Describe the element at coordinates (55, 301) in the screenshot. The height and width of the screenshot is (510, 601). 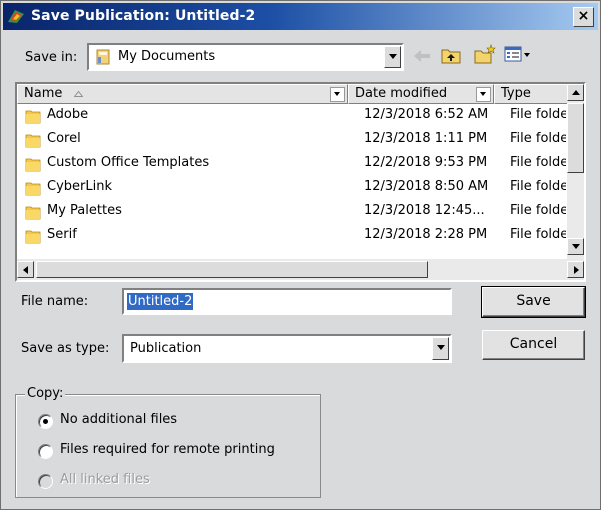
I see `file-name-label: File name:` at that location.